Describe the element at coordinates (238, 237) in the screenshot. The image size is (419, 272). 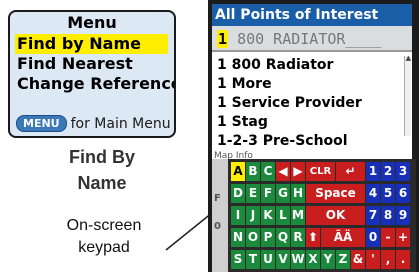
I see `key-n: N` at that location.